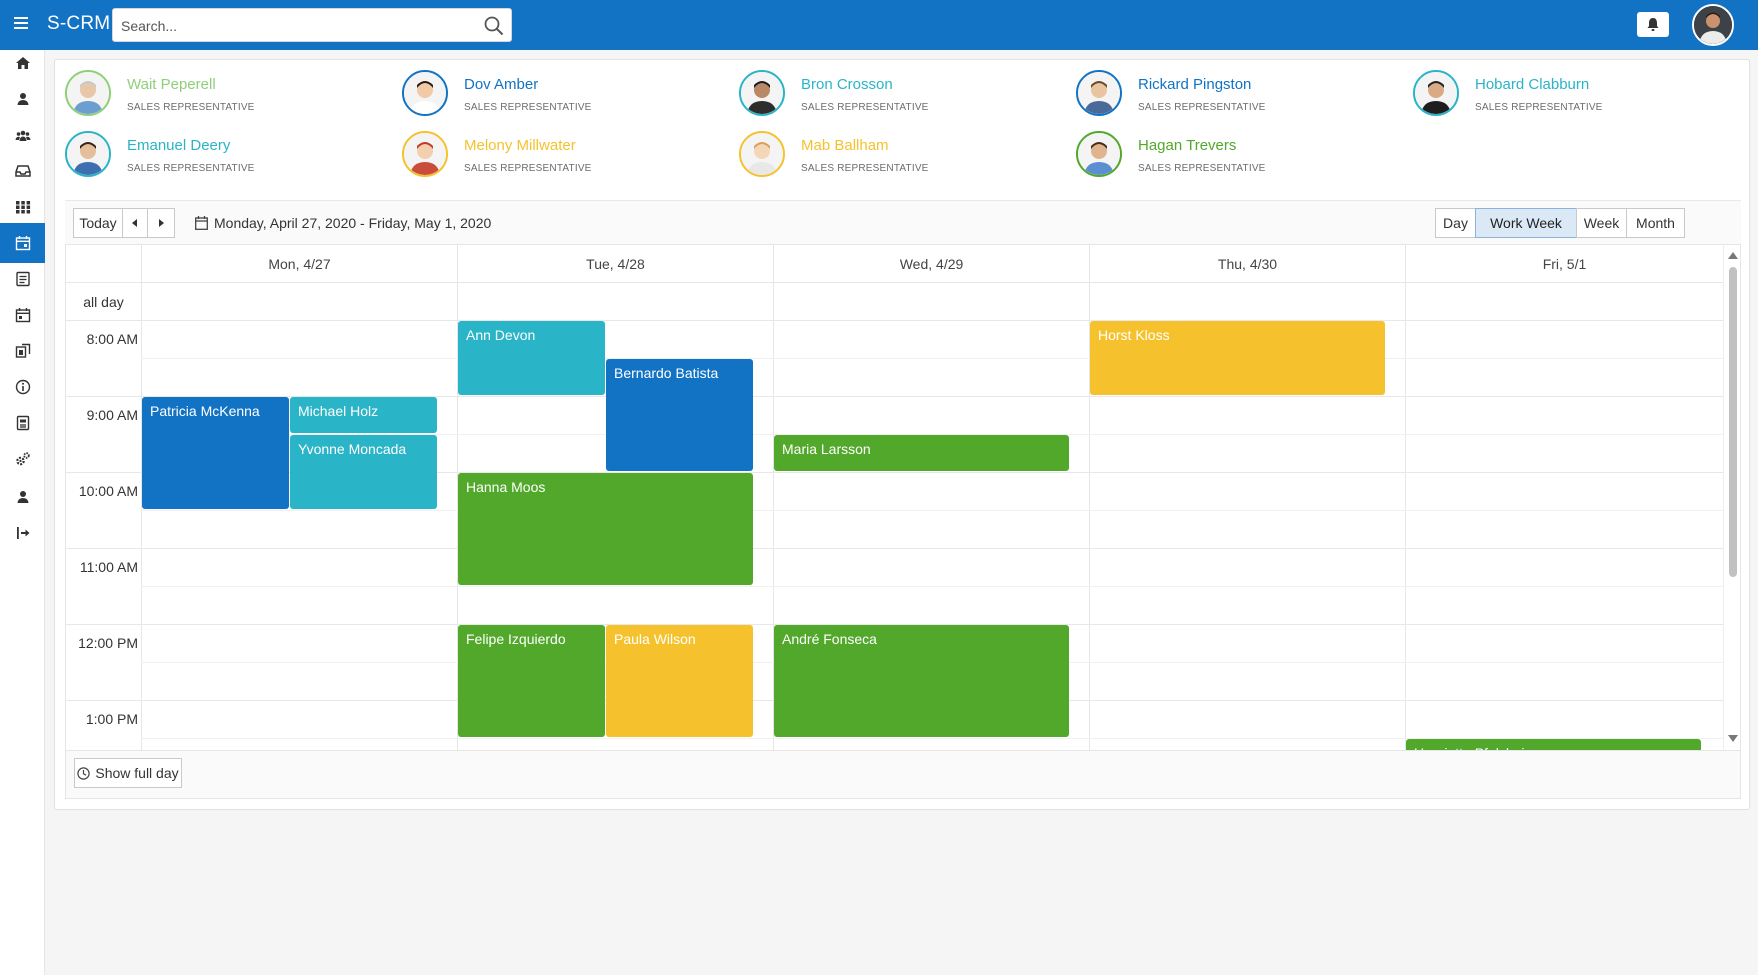 Image resolution: width=1758 pixels, height=975 pixels. I want to click on view-week-button: Week, so click(1601, 223).